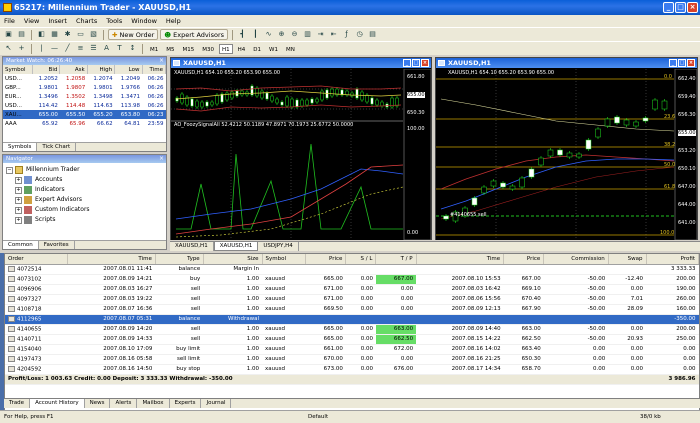  Describe the element at coordinates (278, 246) in the screenshot. I see `chart-tab: USDJPY,H4` at that location.